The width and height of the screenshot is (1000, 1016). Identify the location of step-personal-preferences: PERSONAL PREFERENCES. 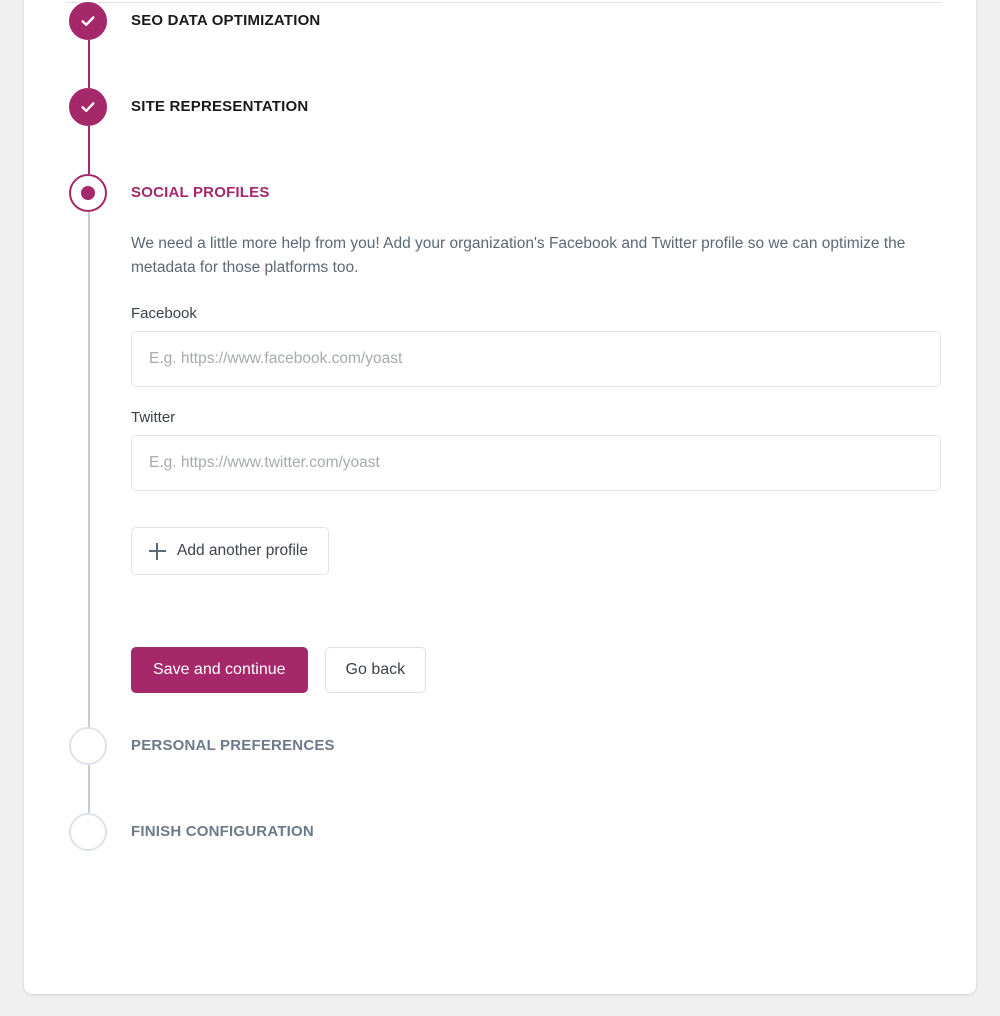
(500, 770).